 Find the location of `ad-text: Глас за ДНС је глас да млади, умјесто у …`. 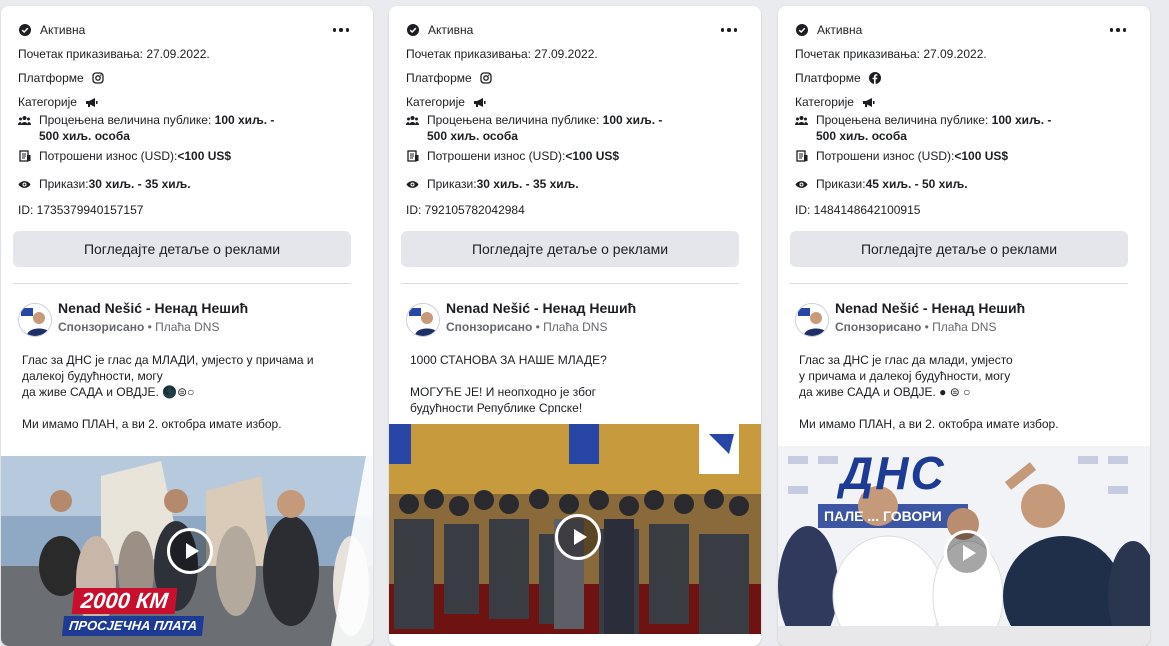

ad-text: Глас за ДНС је глас да млади, умјесто у … is located at coordinates (929, 392).